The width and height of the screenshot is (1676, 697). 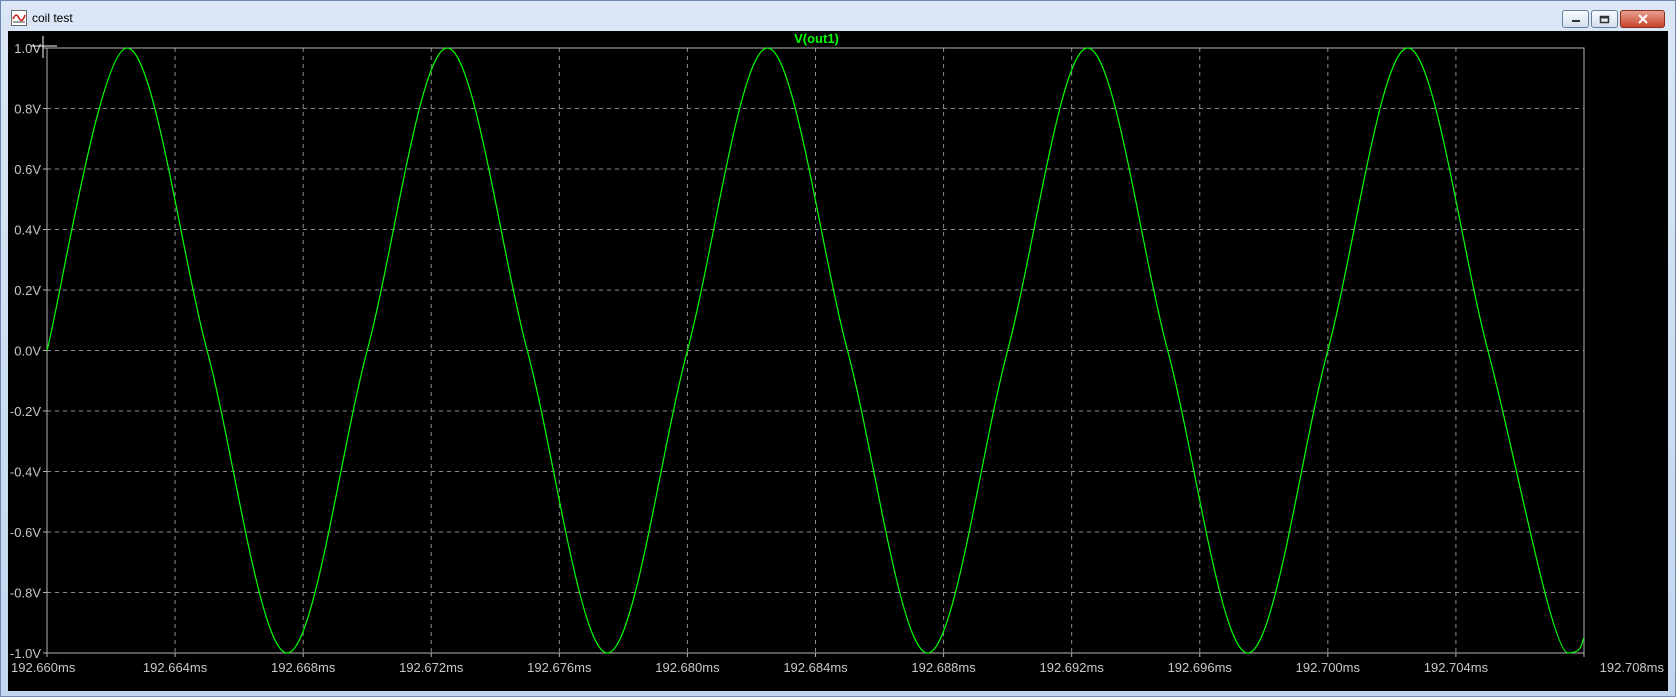 What do you see at coordinates (943, 667) in the screenshot?
I see `x-tick-label: 192.688ms` at bounding box center [943, 667].